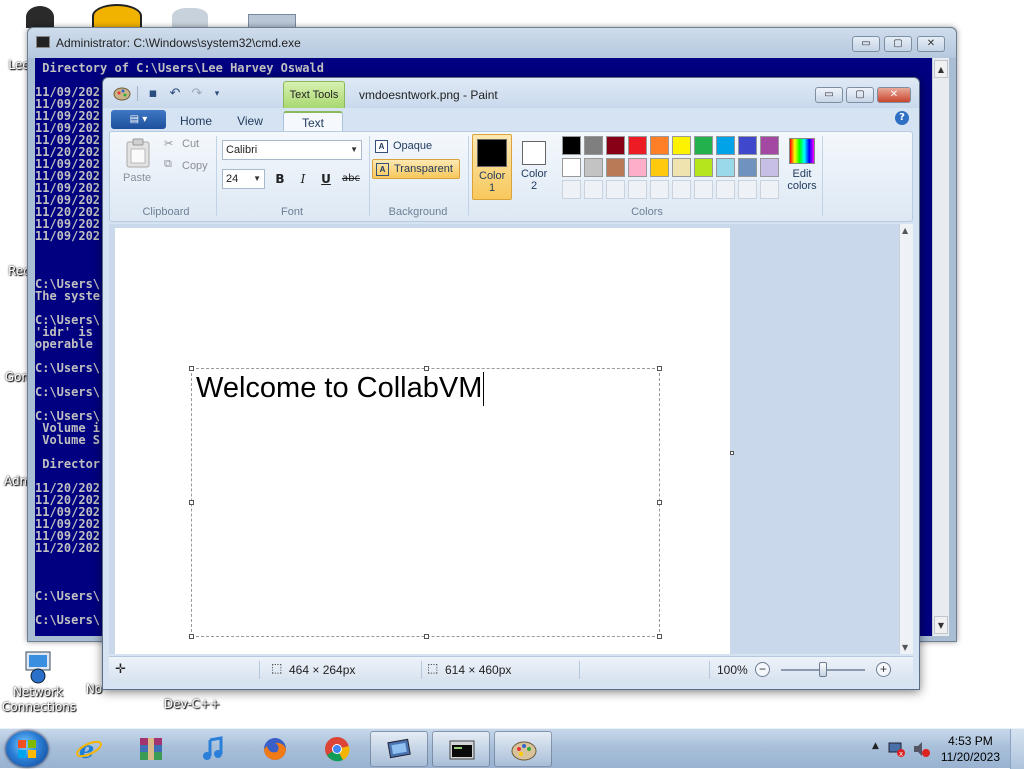  I want to click on tab-text: Text, so click(313, 121).